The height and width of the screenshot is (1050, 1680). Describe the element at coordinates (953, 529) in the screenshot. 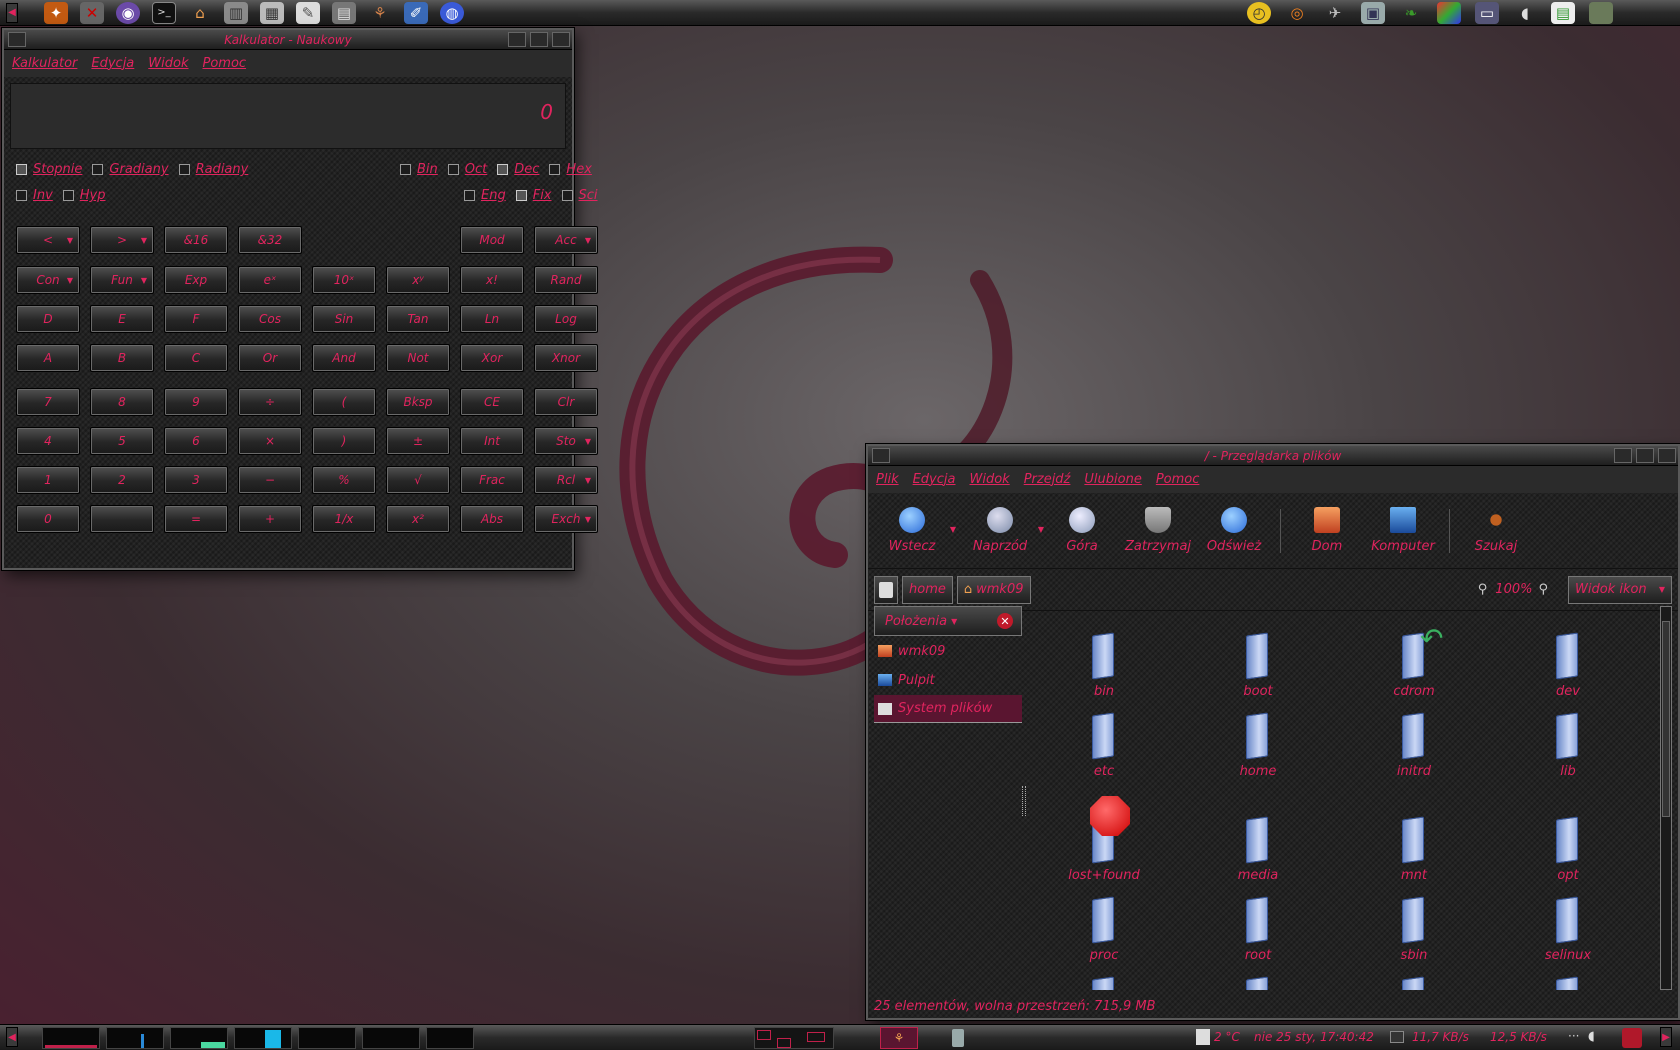

I see `back-history-dropdown-icon: ▼` at that location.